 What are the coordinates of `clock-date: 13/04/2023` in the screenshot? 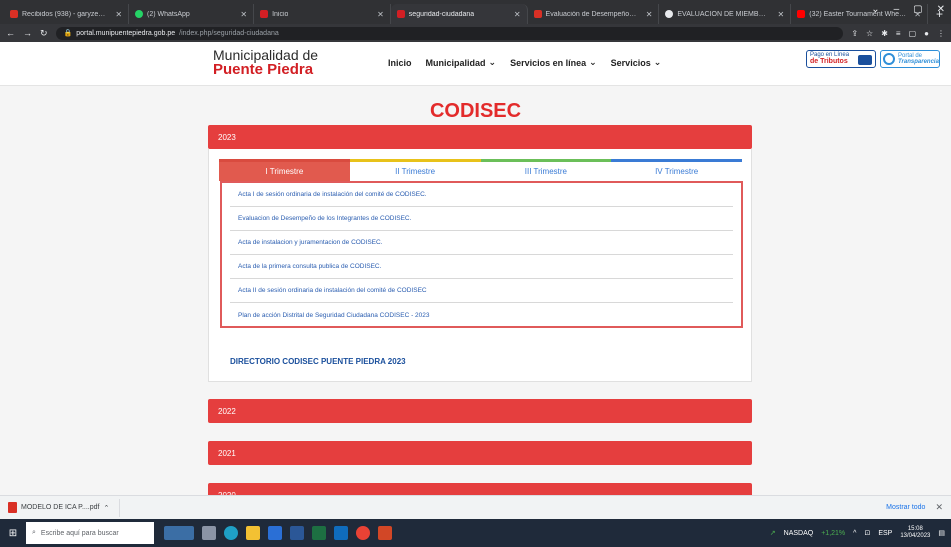 It's located at (915, 536).